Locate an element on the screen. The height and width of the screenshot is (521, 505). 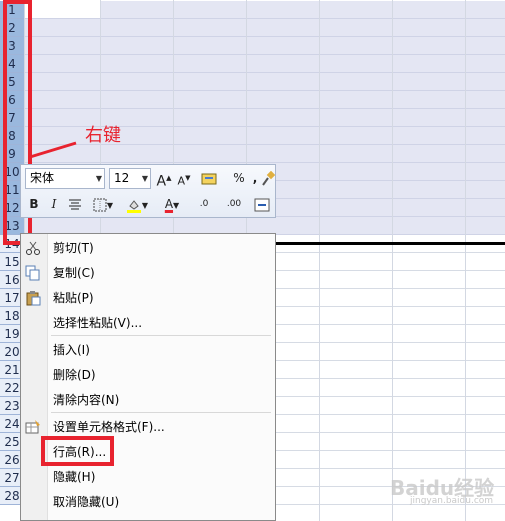
menu-item: 隐藏(H) is located at coordinates (148, 477).